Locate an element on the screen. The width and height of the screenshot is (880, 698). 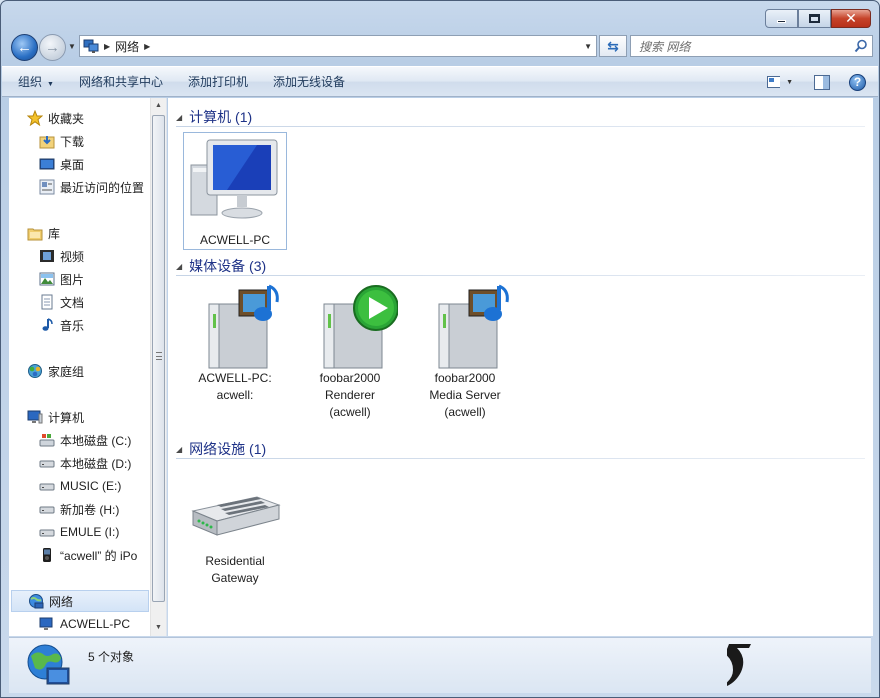
chevron-down-icon: ▼ is located at coordinates (789, 82).